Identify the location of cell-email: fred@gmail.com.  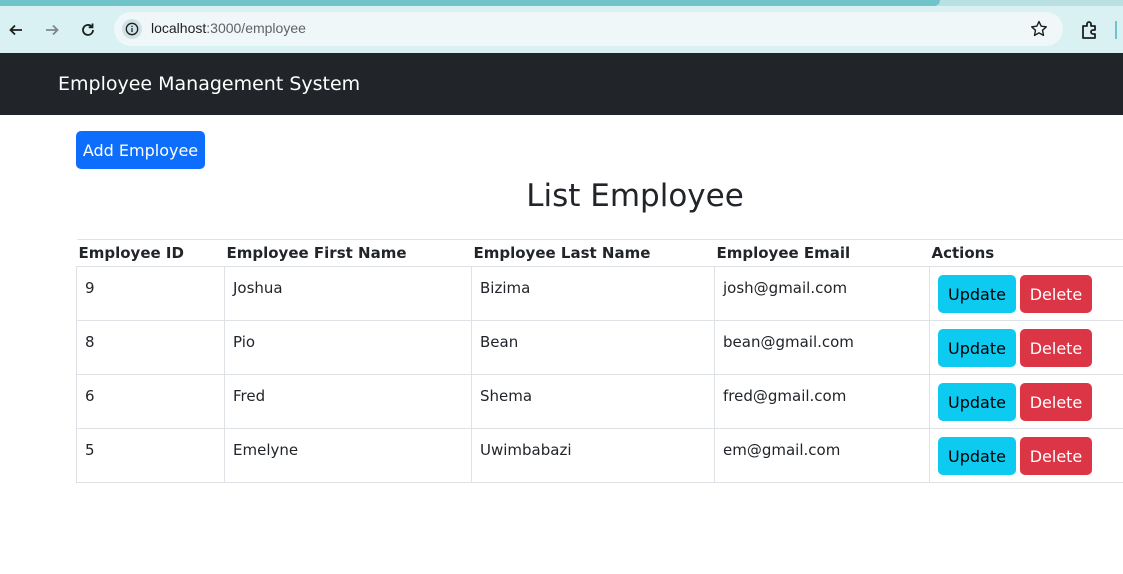
(822, 401).